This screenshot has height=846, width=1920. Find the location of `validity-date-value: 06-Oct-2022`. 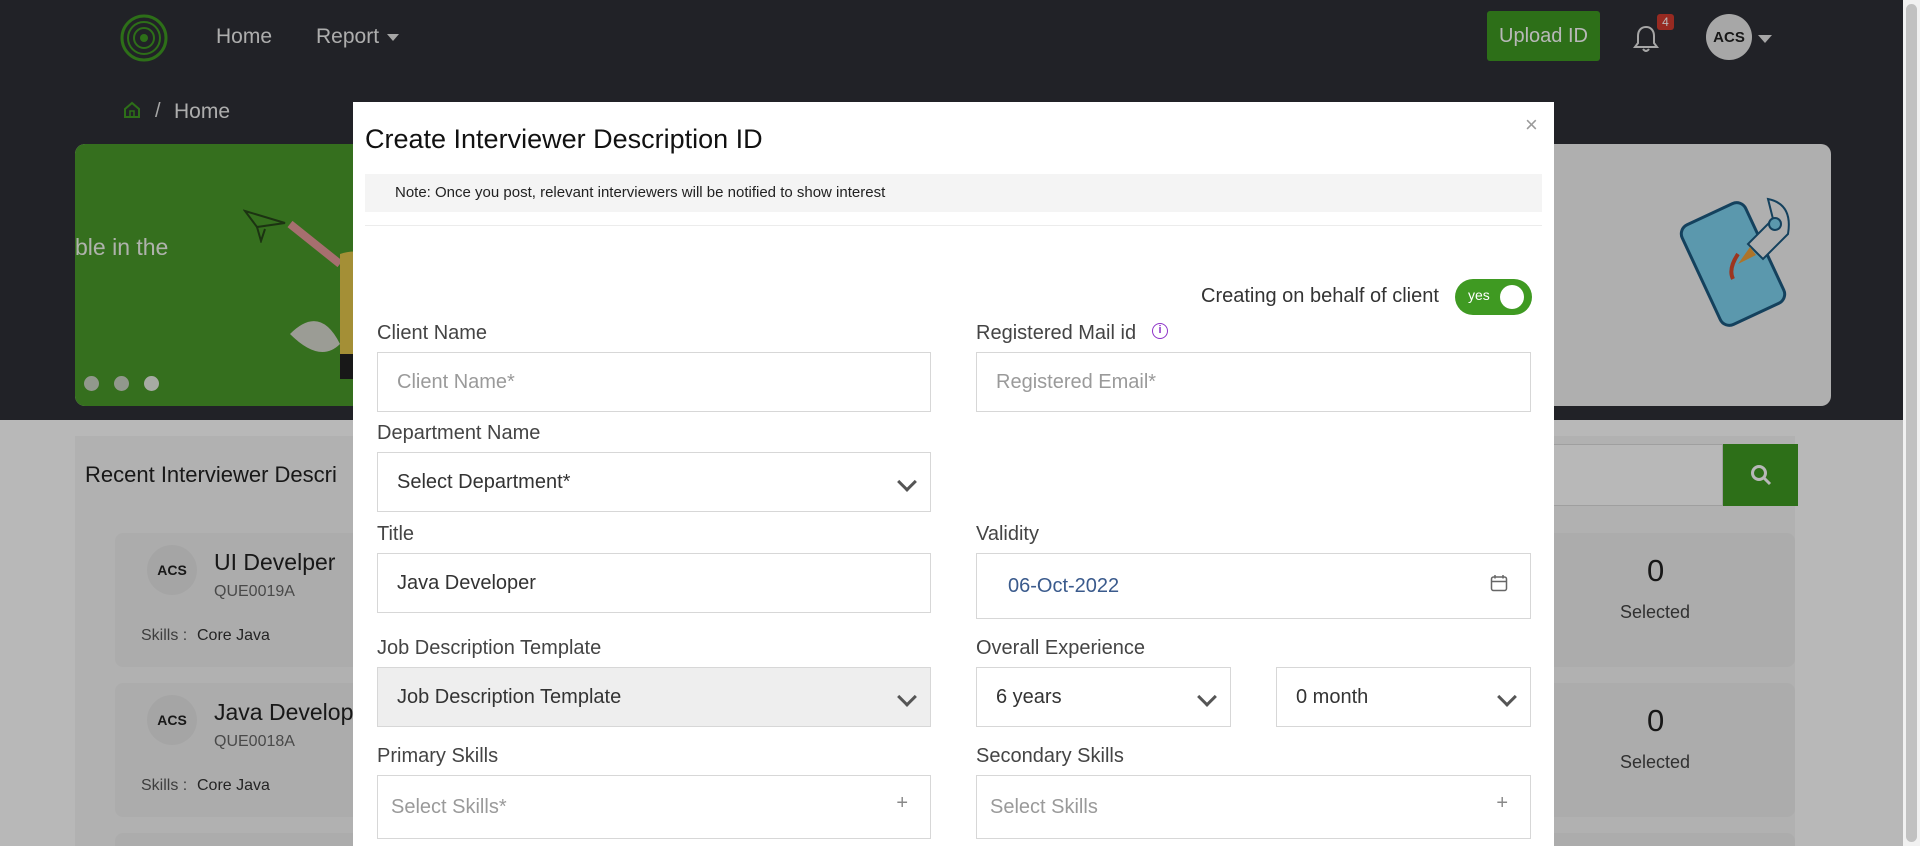

validity-date-value: 06-Oct-2022 is located at coordinates (1064, 585).